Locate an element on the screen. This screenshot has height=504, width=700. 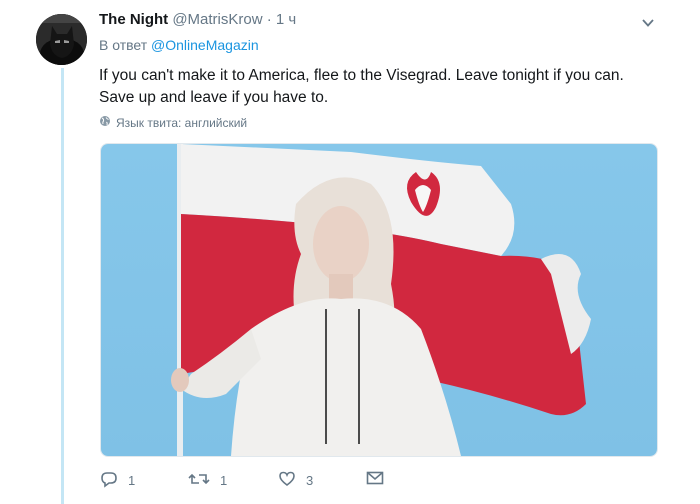
reply-mention-link: @OnlineMagazin is located at coordinates (205, 45).